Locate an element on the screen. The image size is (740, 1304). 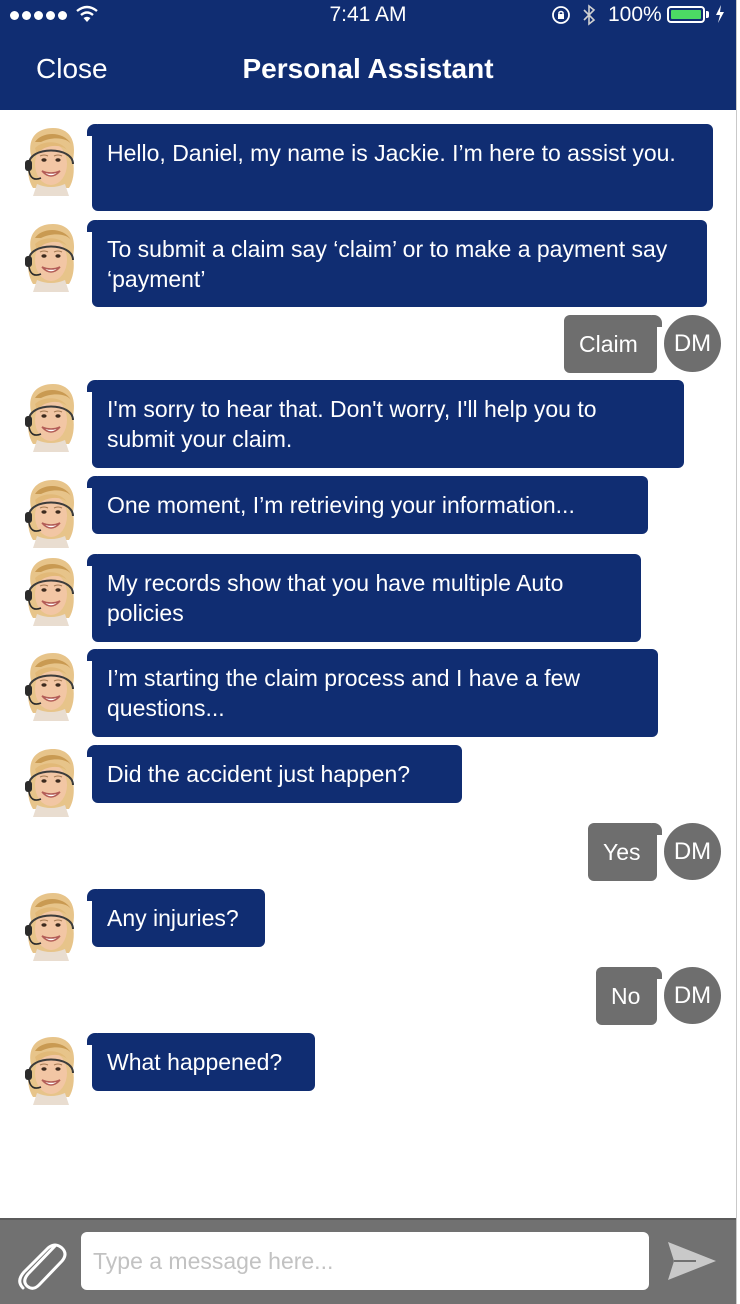
page-title: Personal Assistant is located at coordinates (368, 68).